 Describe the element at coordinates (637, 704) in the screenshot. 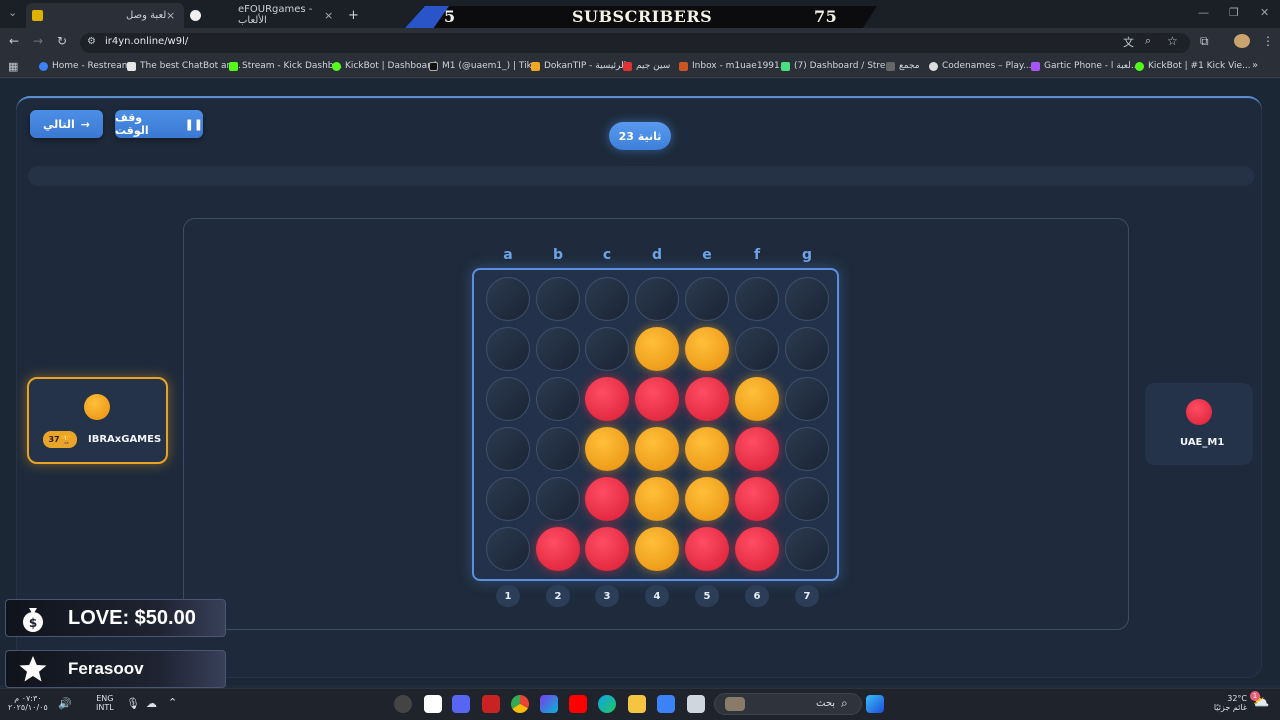

I see `file-explorer-icon` at that location.